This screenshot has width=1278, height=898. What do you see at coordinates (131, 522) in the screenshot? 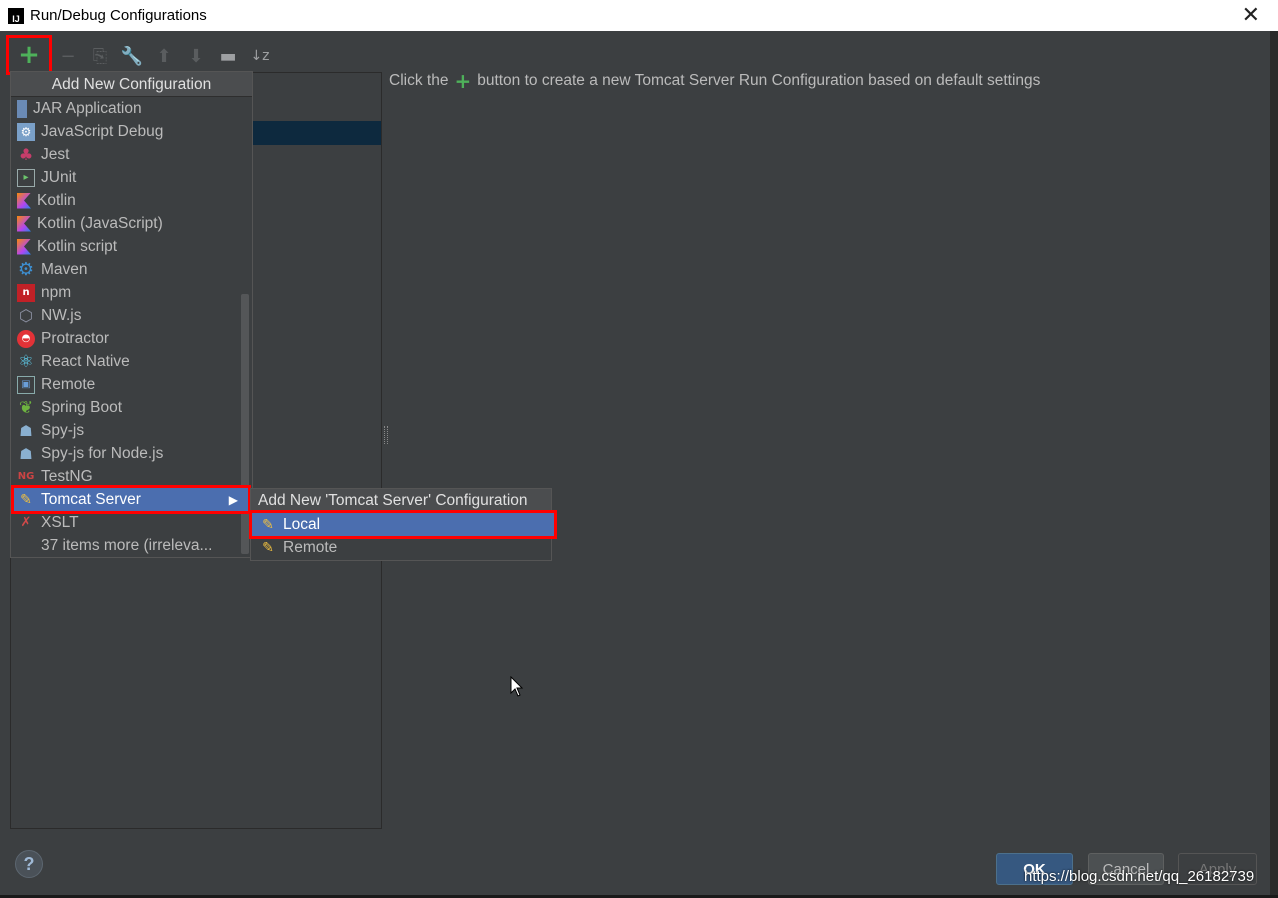
I see `menu-item-xslt: ✗ XSLT` at bounding box center [131, 522].